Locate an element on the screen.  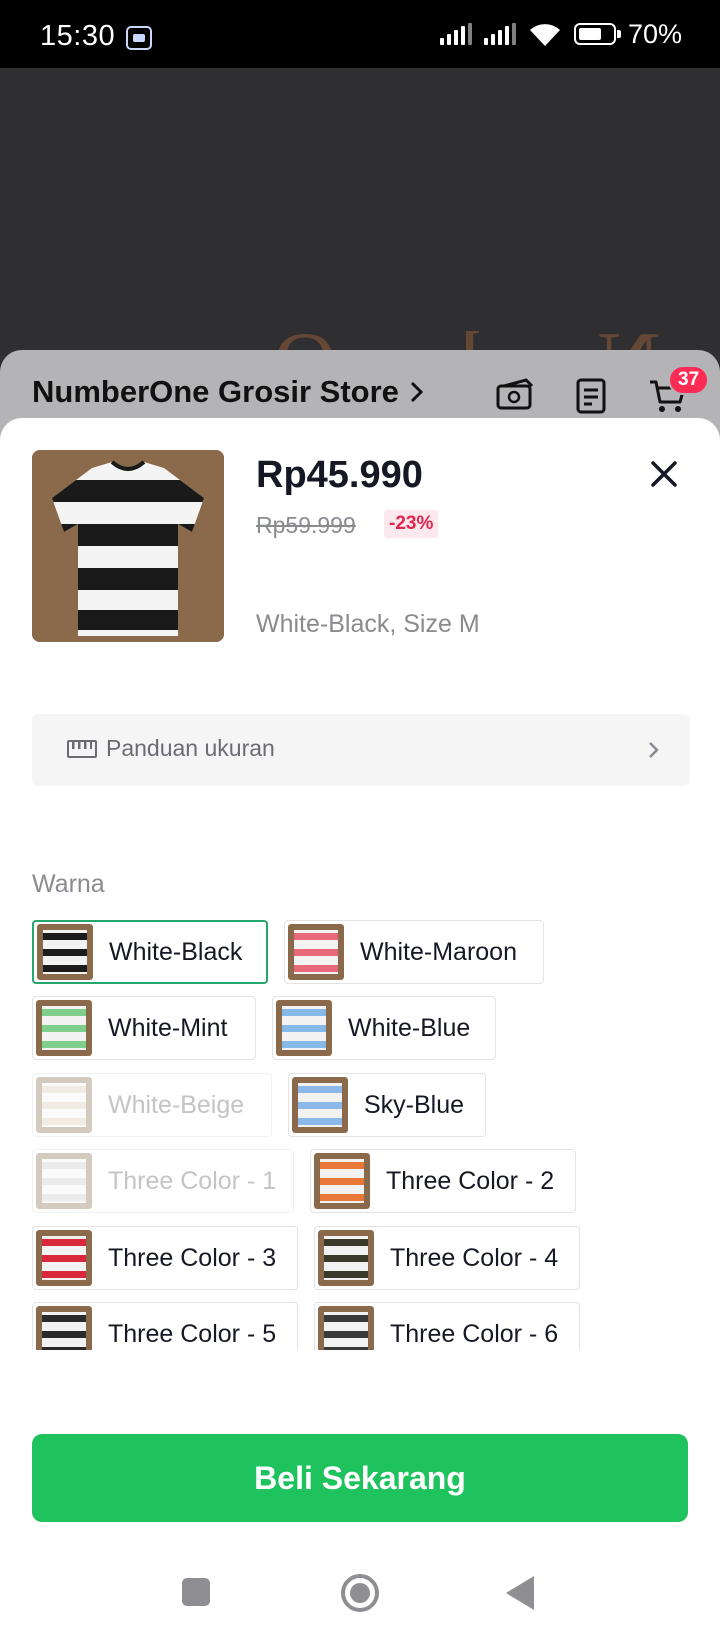
color-option-sky-blue: Sky-Blue is located at coordinates (387, 1105).